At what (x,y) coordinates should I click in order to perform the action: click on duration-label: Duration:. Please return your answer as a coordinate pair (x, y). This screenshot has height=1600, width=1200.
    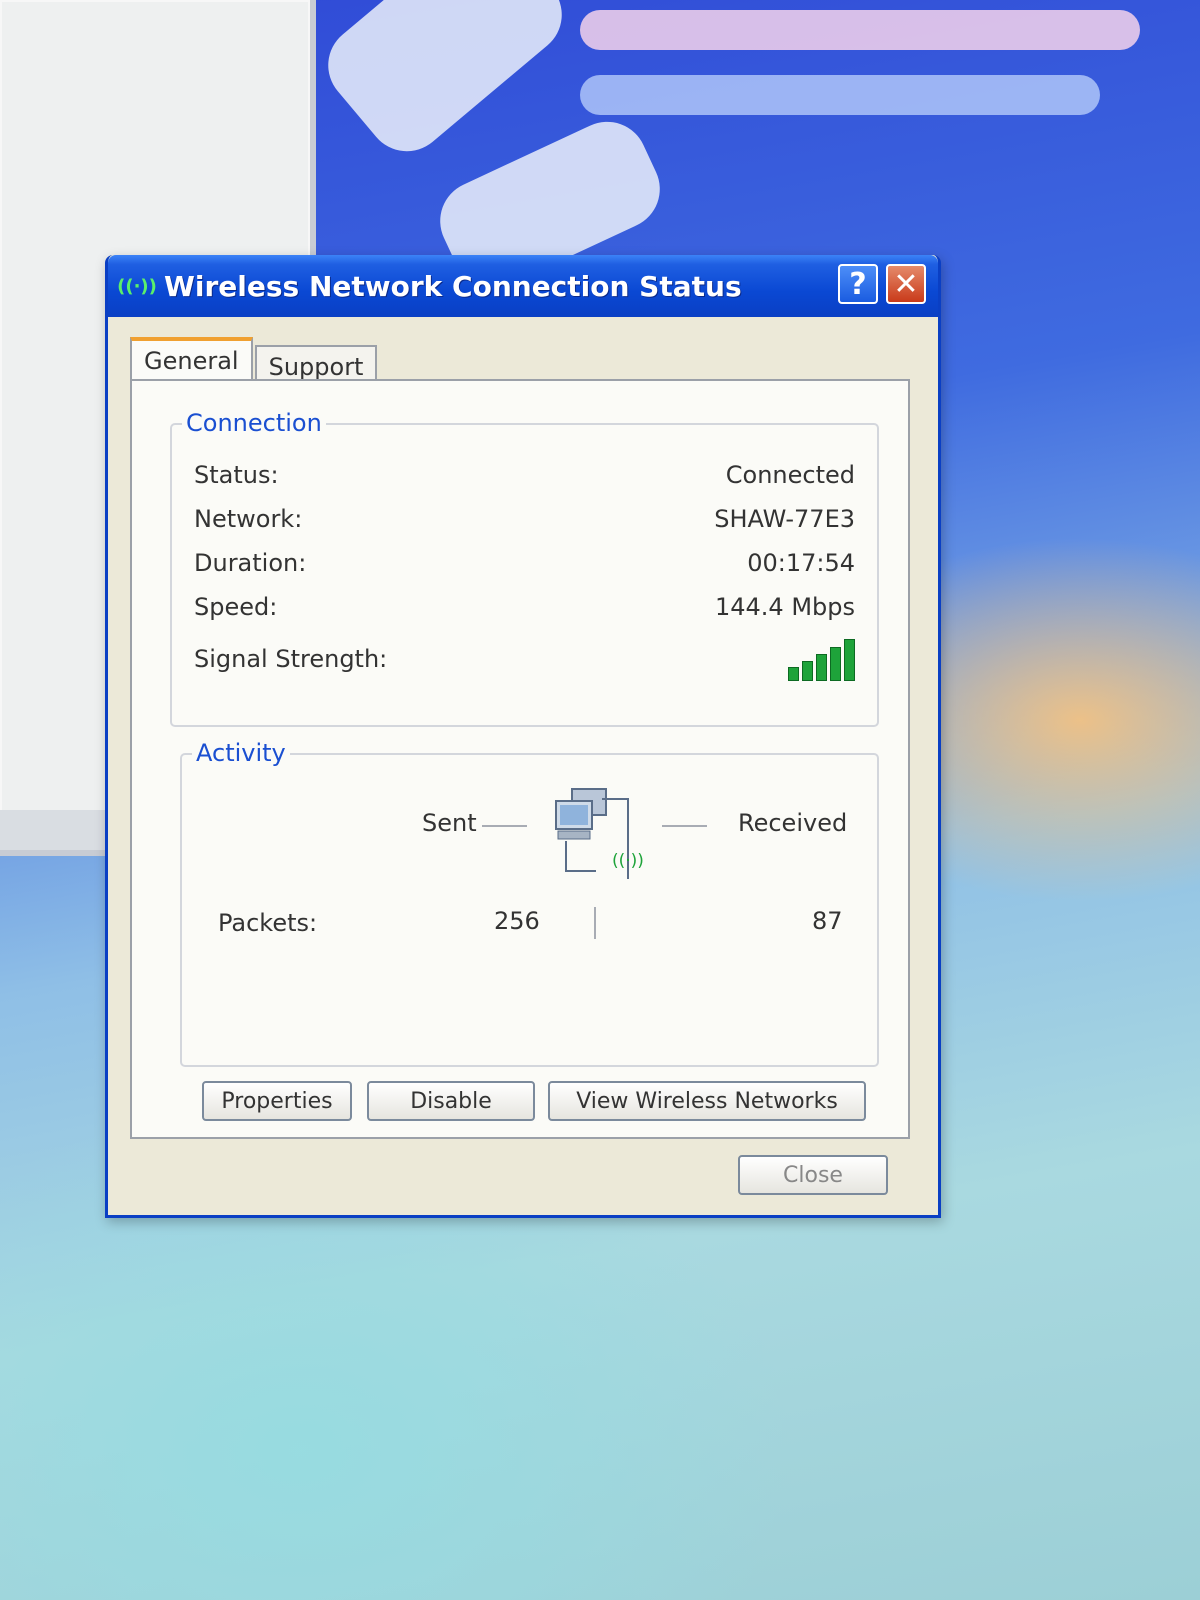
    Looking at the image, I should click on (250, 563).